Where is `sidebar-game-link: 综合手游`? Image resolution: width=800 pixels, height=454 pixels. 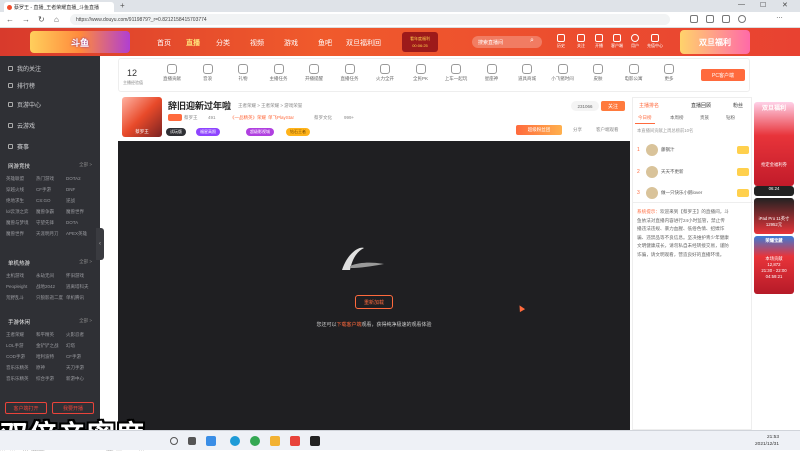
sidebar-game-link: 综合手游 is located at coordinates (51, 379).